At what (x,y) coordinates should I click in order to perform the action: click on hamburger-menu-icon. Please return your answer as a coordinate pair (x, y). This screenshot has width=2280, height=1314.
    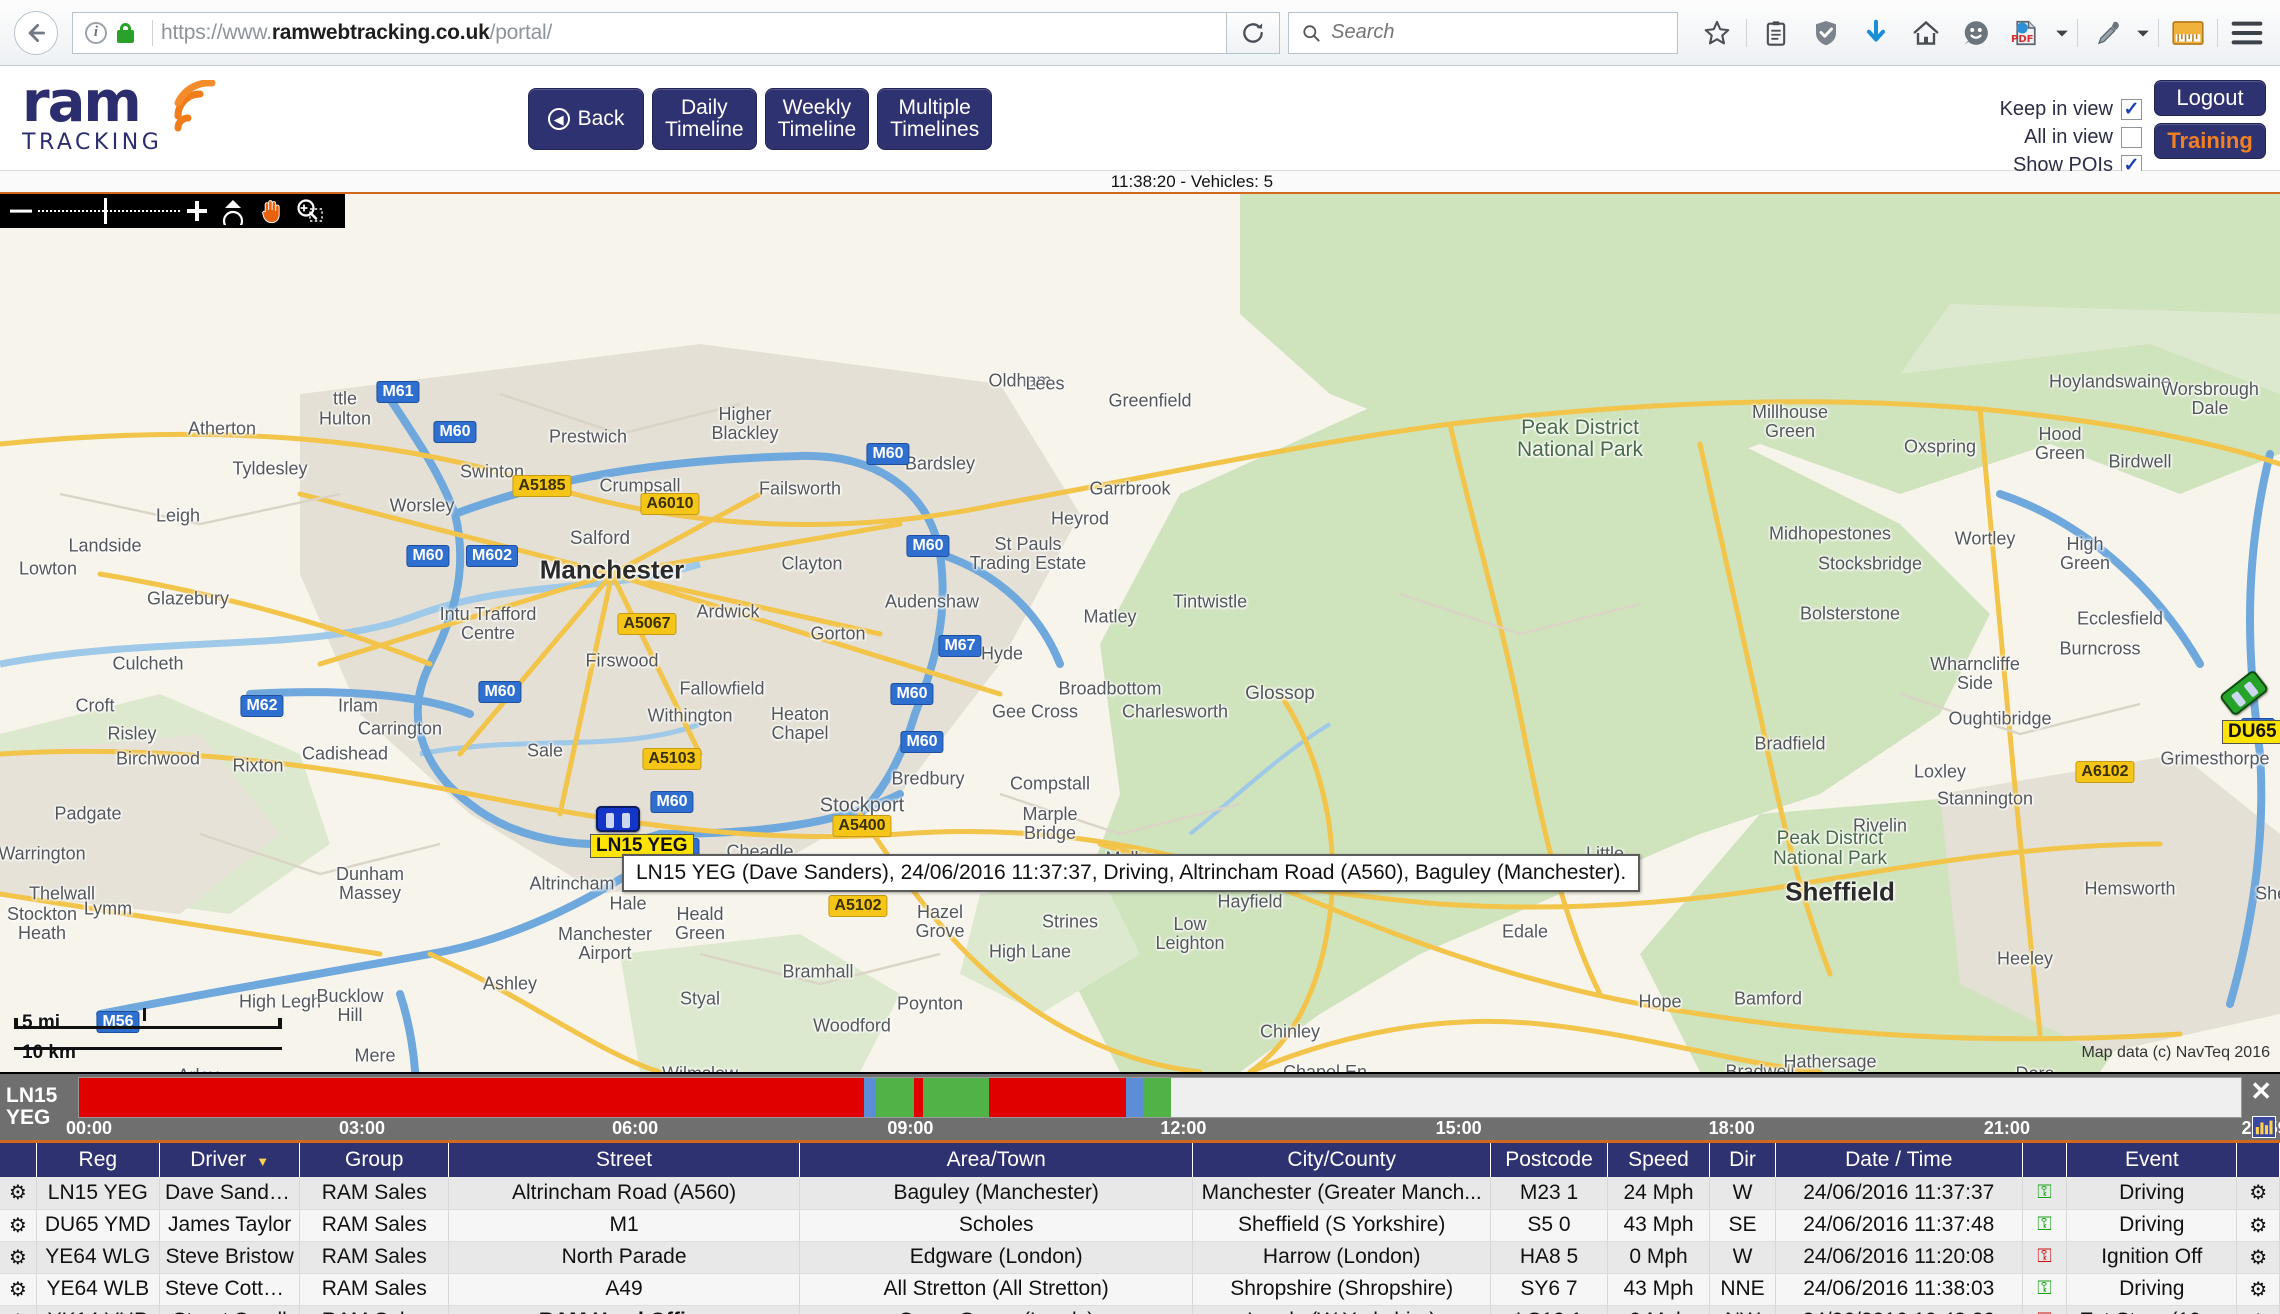
    Looking at the image, I should click on (2247, 33).